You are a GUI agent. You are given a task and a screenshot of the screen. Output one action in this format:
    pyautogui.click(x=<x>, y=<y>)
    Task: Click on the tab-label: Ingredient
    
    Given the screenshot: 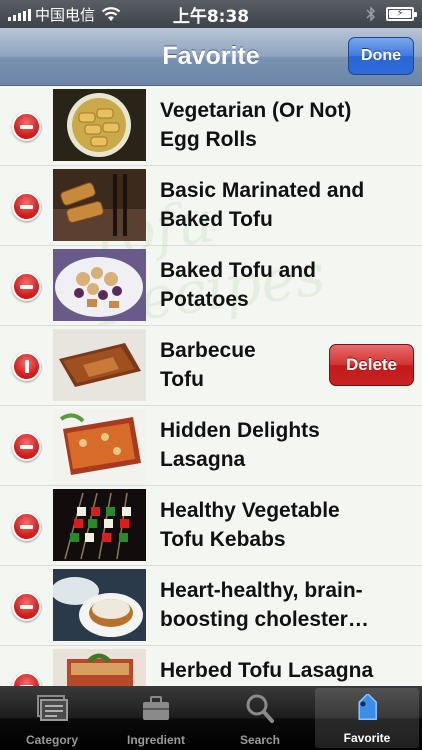 What is the action you would take?
    pyautogui.click(x=155, y=740)
    